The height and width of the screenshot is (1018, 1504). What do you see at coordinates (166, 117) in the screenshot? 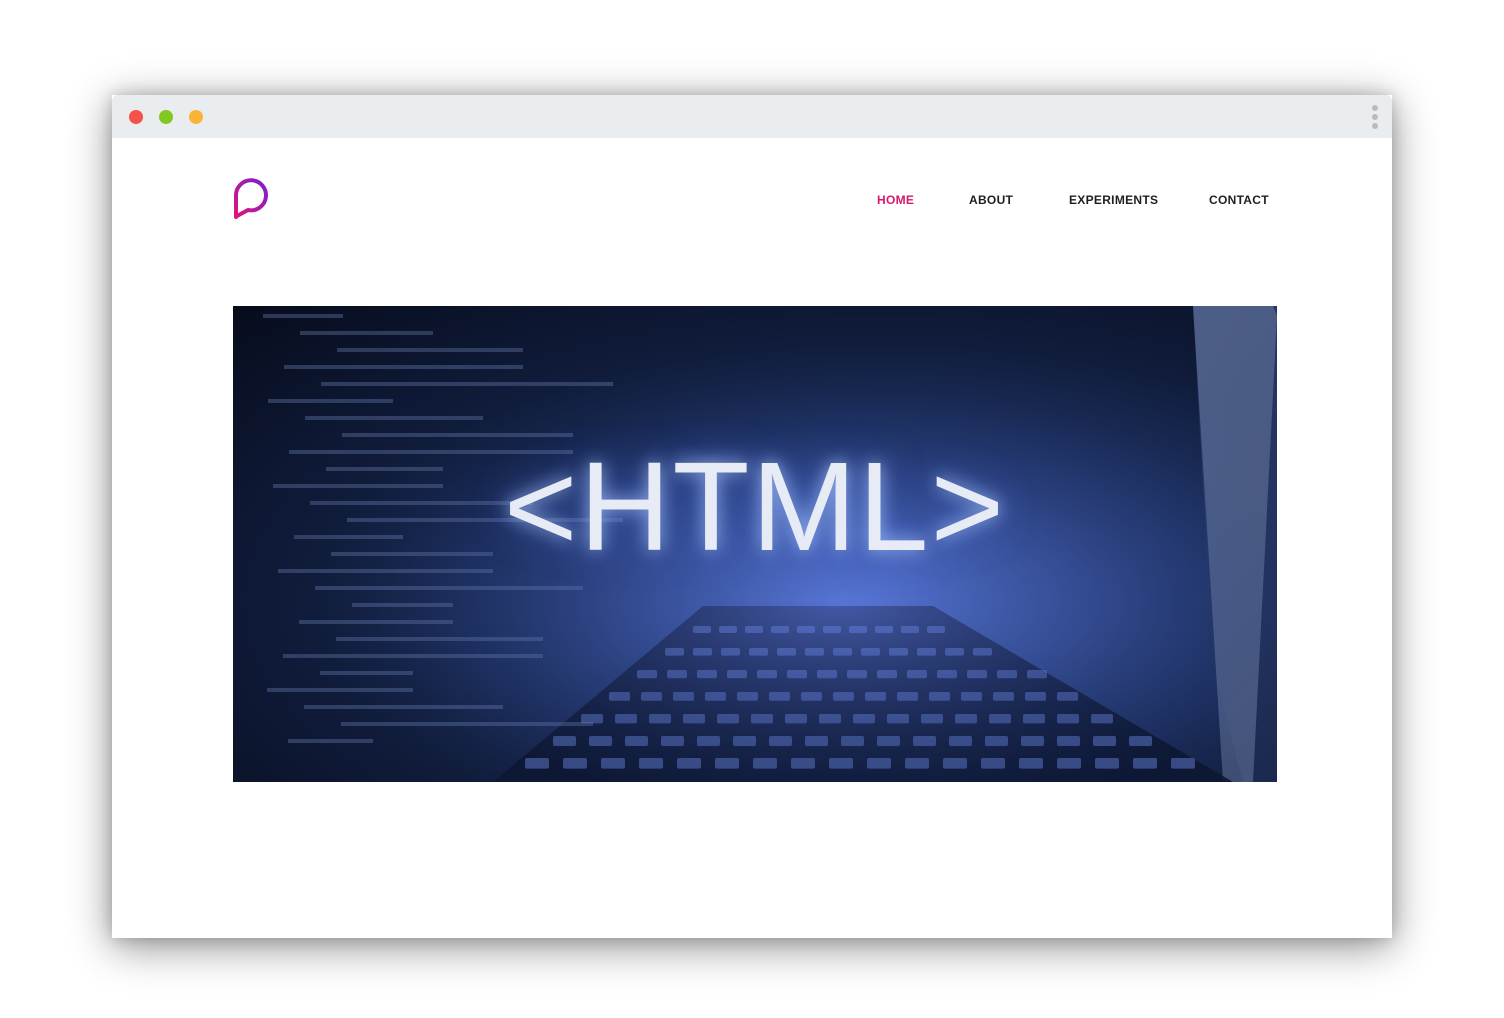
I see `maximize-window-button` at bounding box center [166, 117].